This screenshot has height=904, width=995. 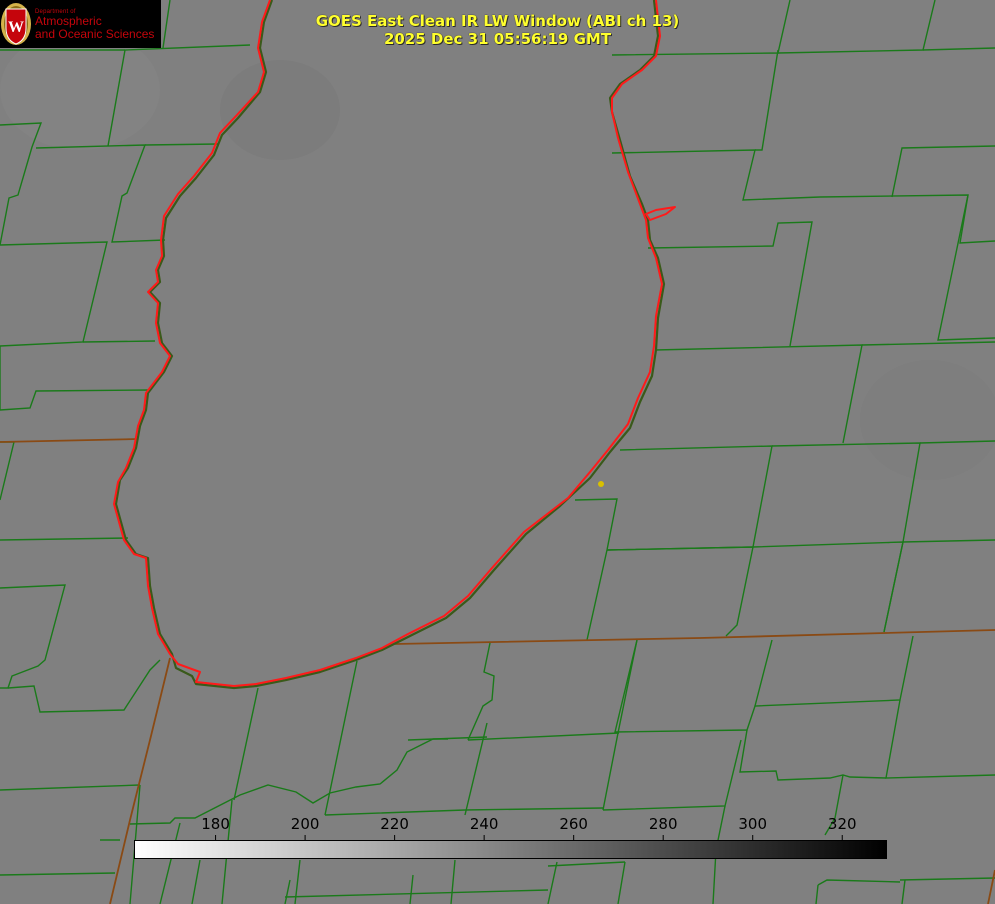 What do you see at coordinates (497, 39) in the screenshot?
I see `image-timestamp: 2025 Dec 31 05:56:19 GMT` at bounding box center [497, 39].